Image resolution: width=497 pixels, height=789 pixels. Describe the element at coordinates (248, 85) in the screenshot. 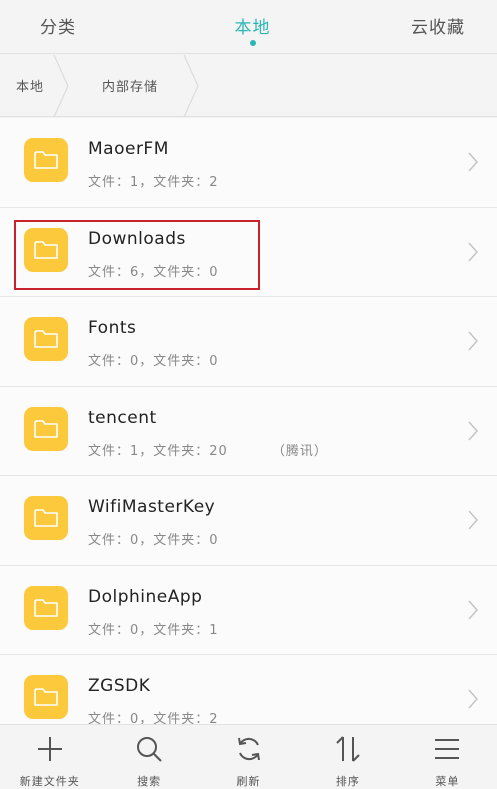

I see `breadcrumb: 本地 内部存储` at that location.